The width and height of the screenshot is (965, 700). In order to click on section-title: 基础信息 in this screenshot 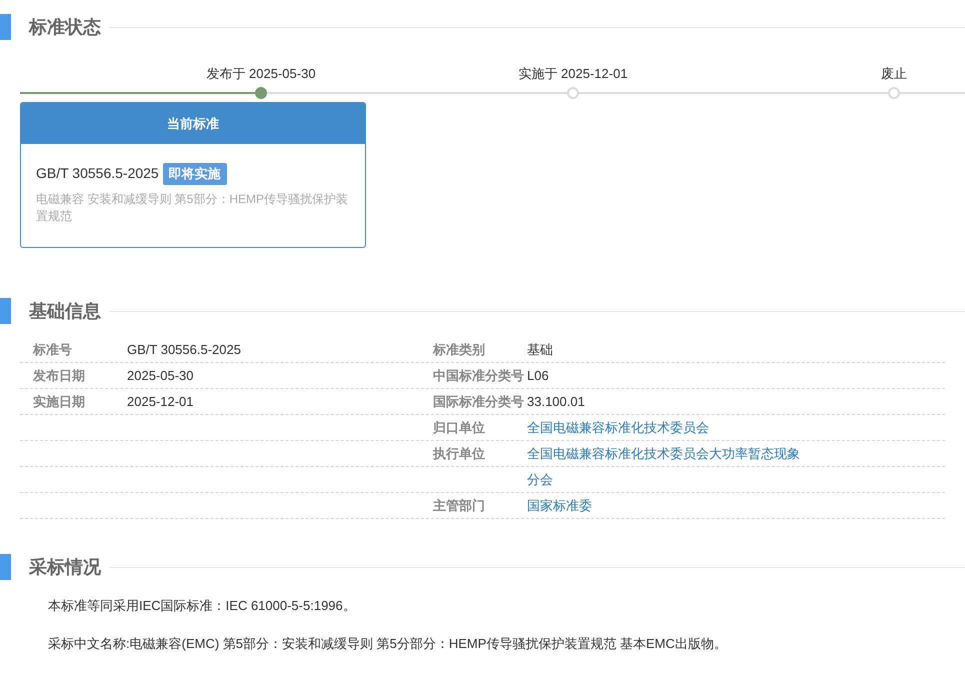, I will do `click(65, 311)`.